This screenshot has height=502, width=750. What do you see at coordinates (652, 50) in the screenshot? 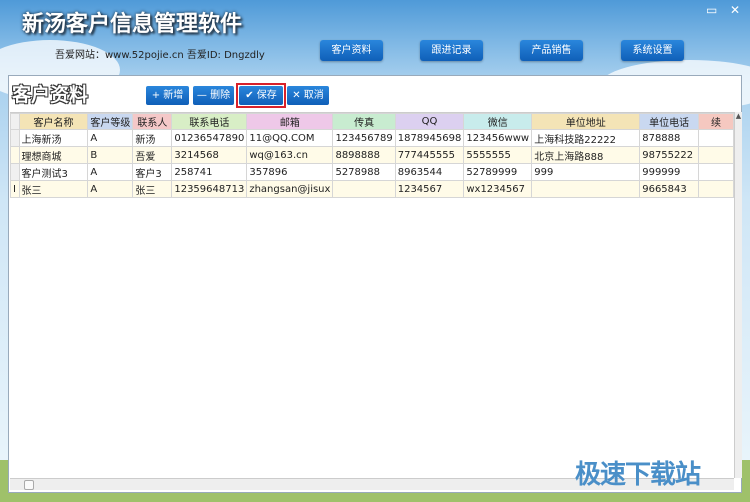
I see `nav-system-settings: 系统设置` at bounding box center [652, 50].